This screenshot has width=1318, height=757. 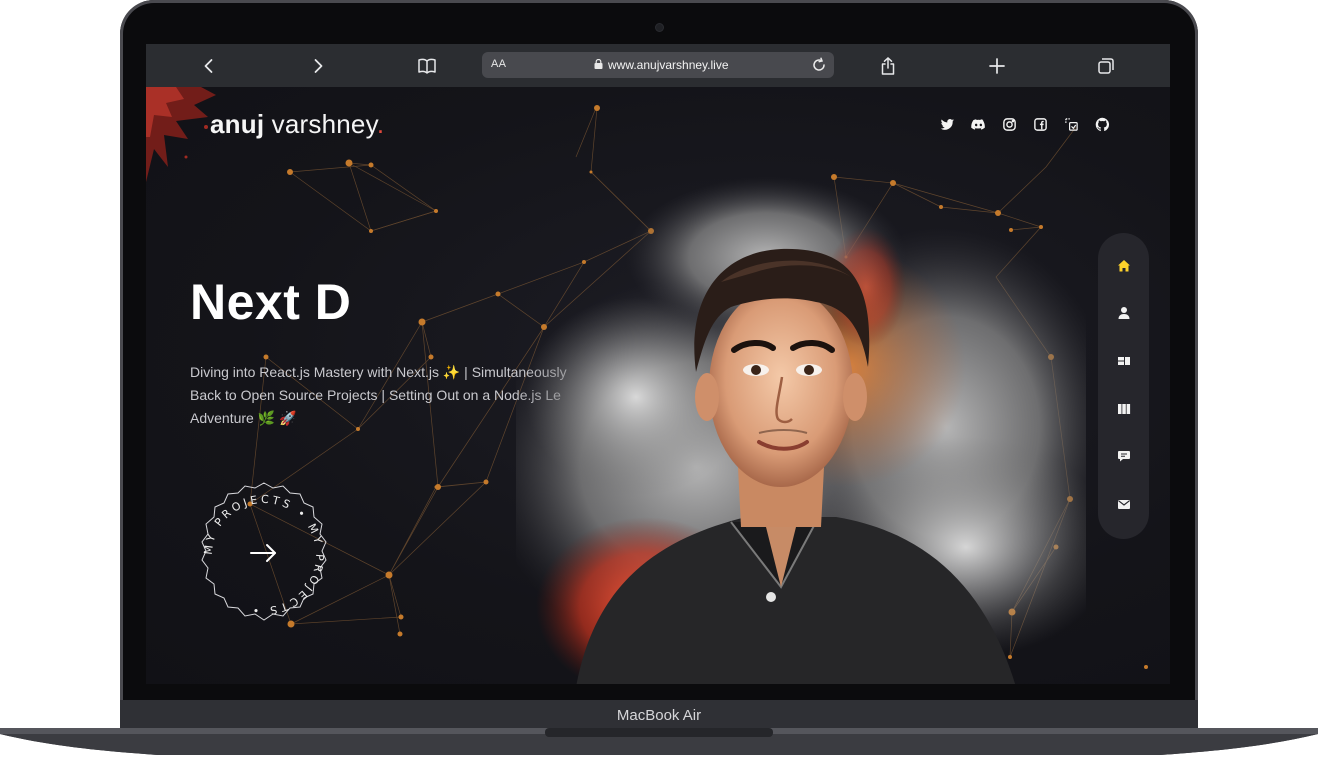 I want to click on browser-toolbar: AA www.anujvarshney.live, so click(x=658, y=66).